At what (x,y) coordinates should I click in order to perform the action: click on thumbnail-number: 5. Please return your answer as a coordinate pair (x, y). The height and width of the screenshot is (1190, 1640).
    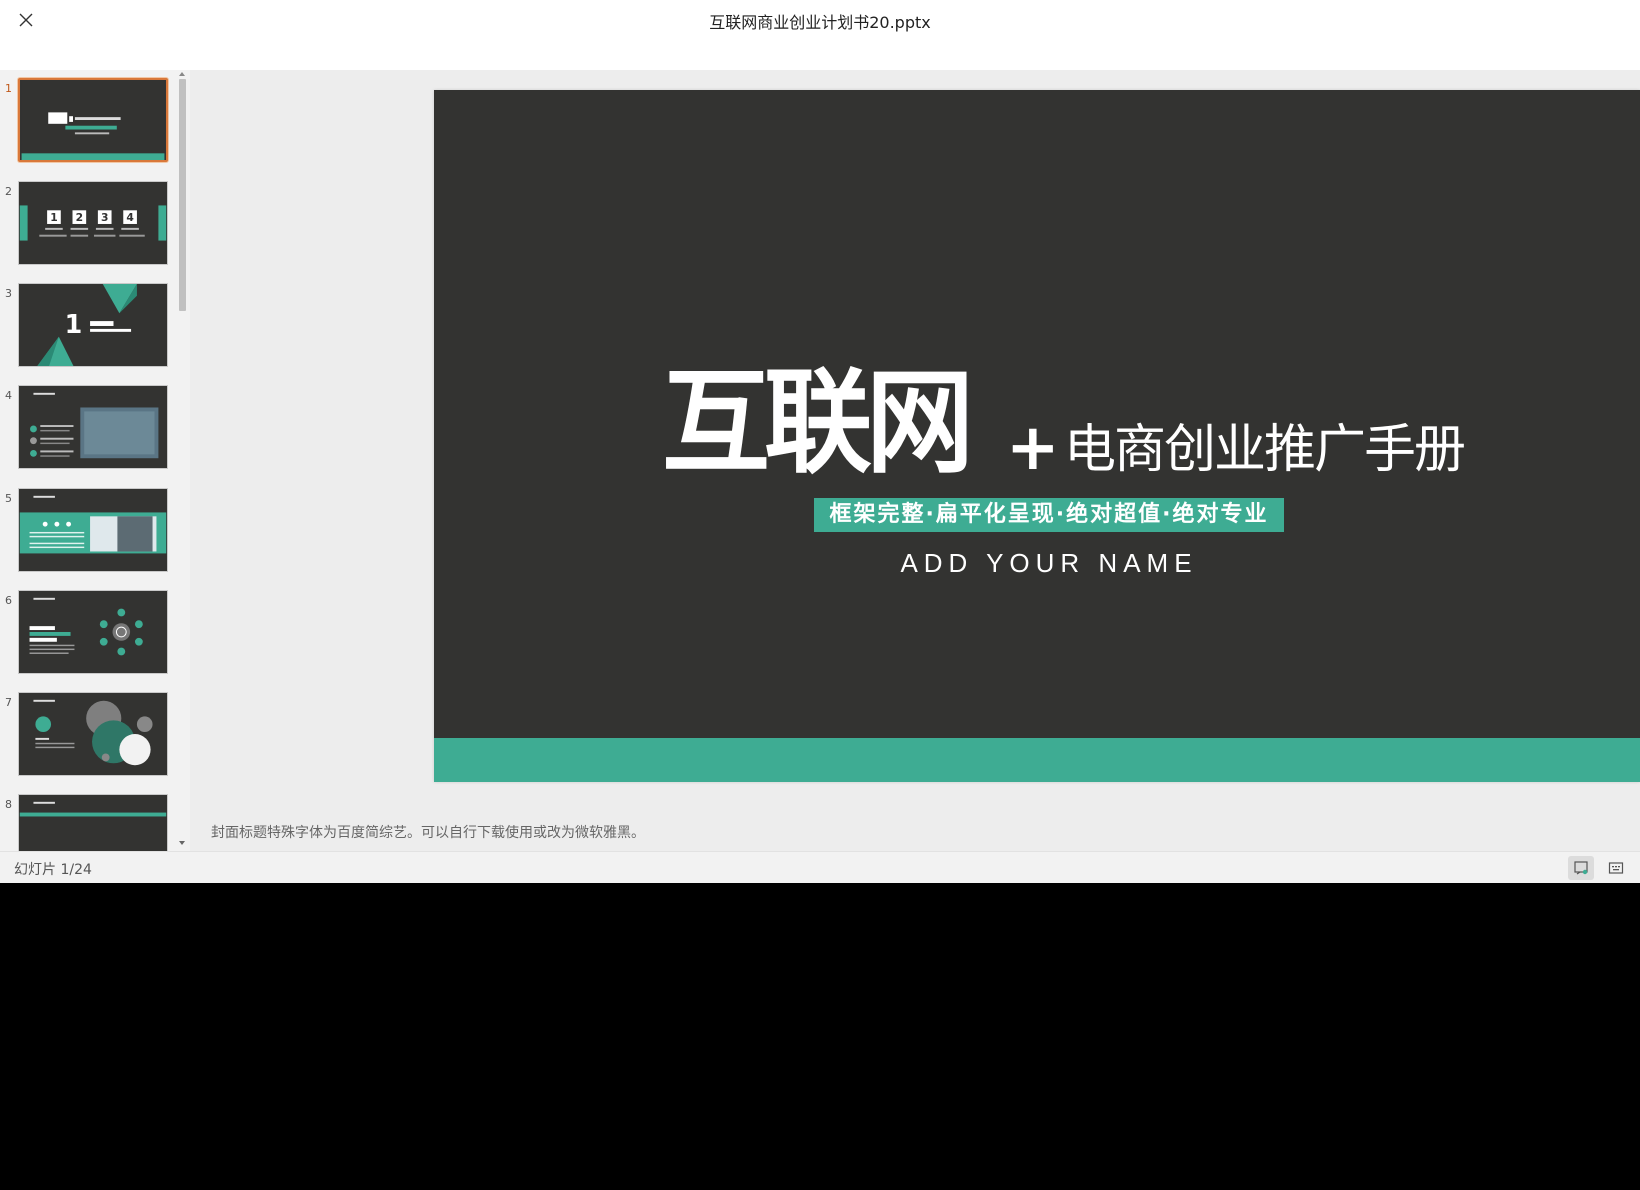
    Looking at the image, I should click on (8, 498).